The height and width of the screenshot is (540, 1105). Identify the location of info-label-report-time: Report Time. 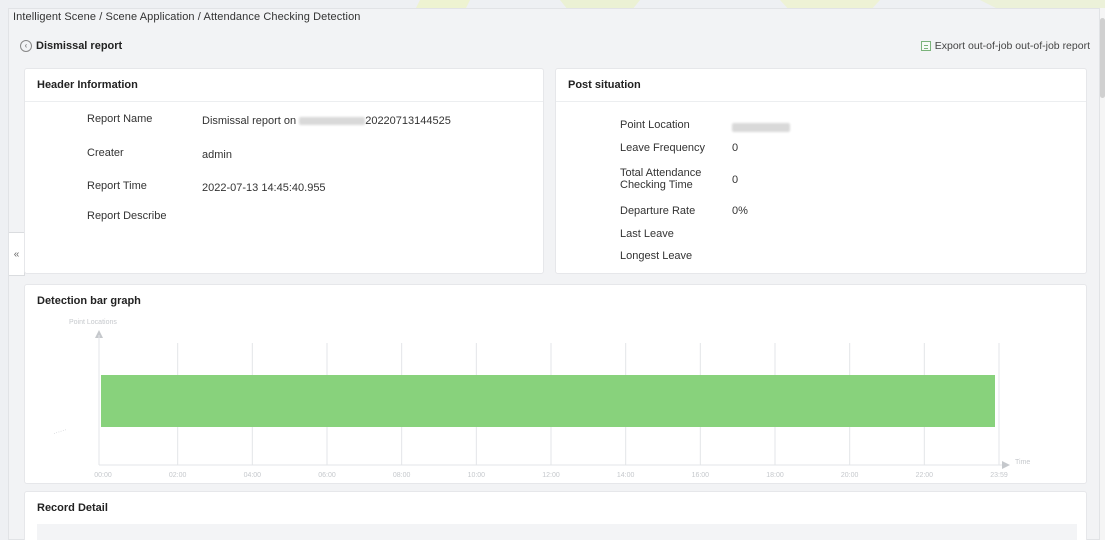
(117, 186).